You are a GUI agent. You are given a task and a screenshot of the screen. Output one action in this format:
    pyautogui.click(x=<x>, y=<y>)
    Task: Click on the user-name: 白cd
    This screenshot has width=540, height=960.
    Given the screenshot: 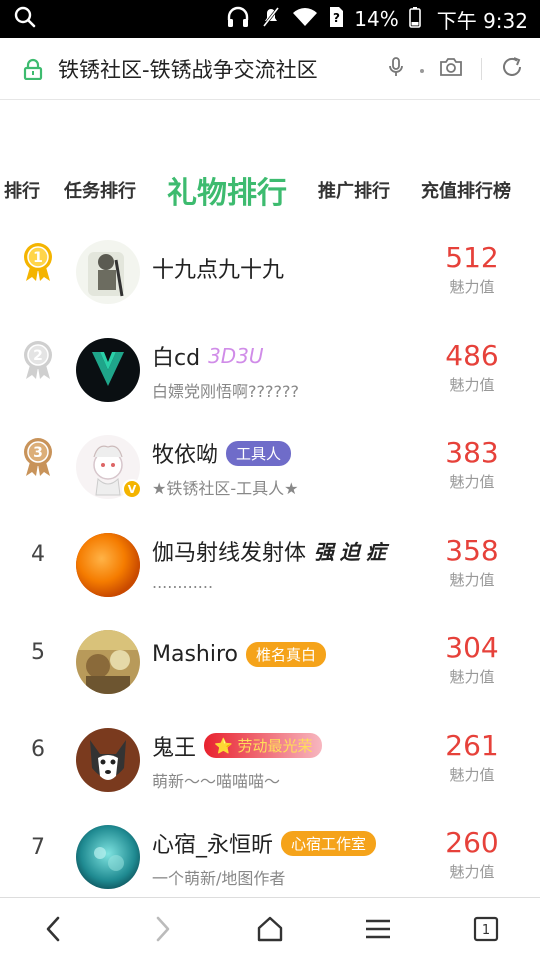 What is the action you would take?
    pyautogui.click(x=176, y=356)
    